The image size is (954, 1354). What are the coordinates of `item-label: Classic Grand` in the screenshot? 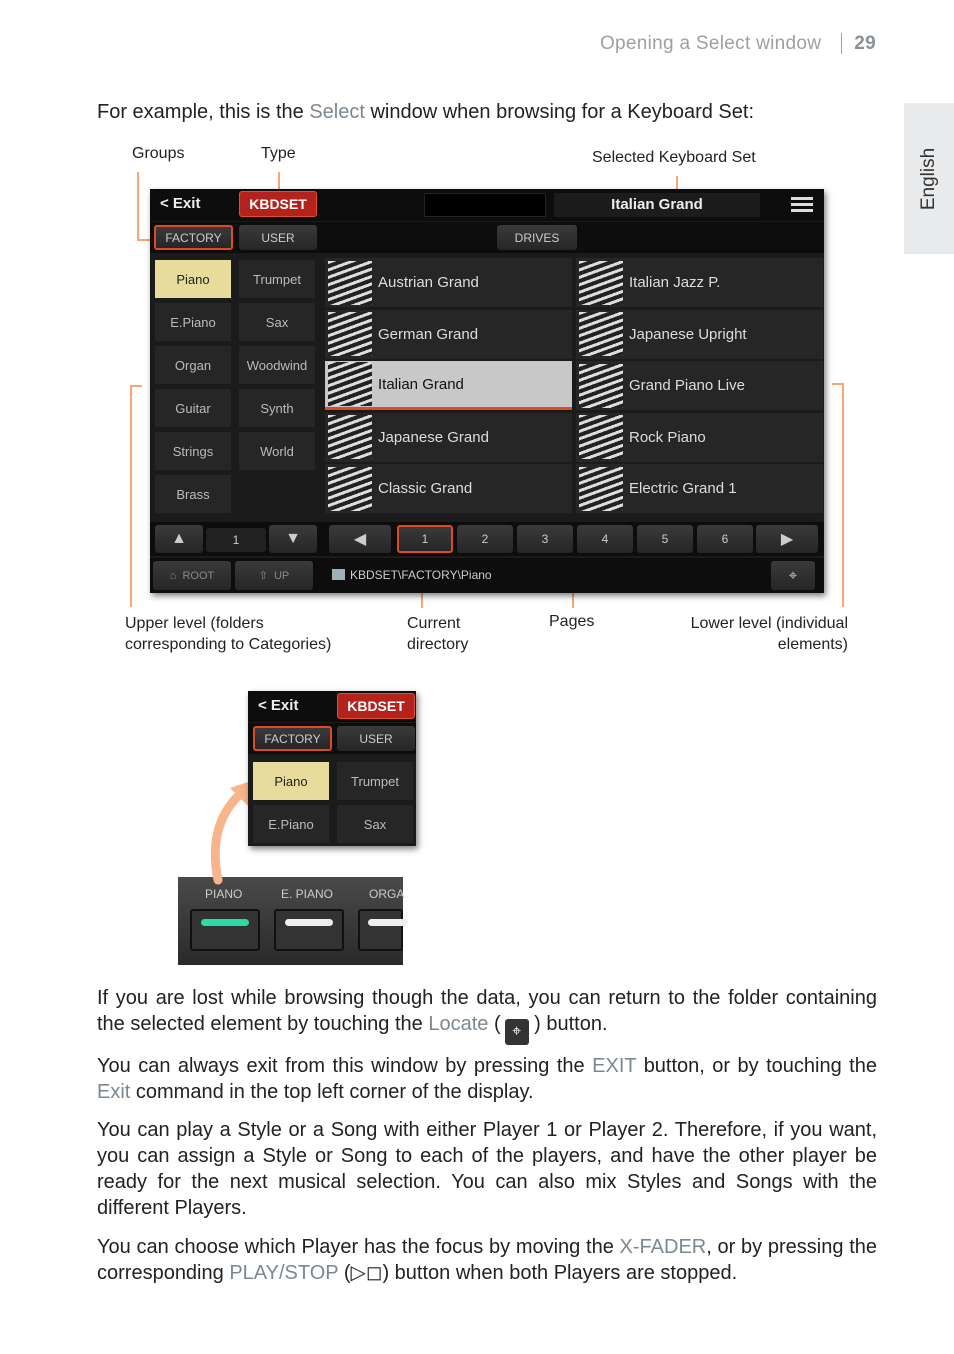 It's located at (425, 488).